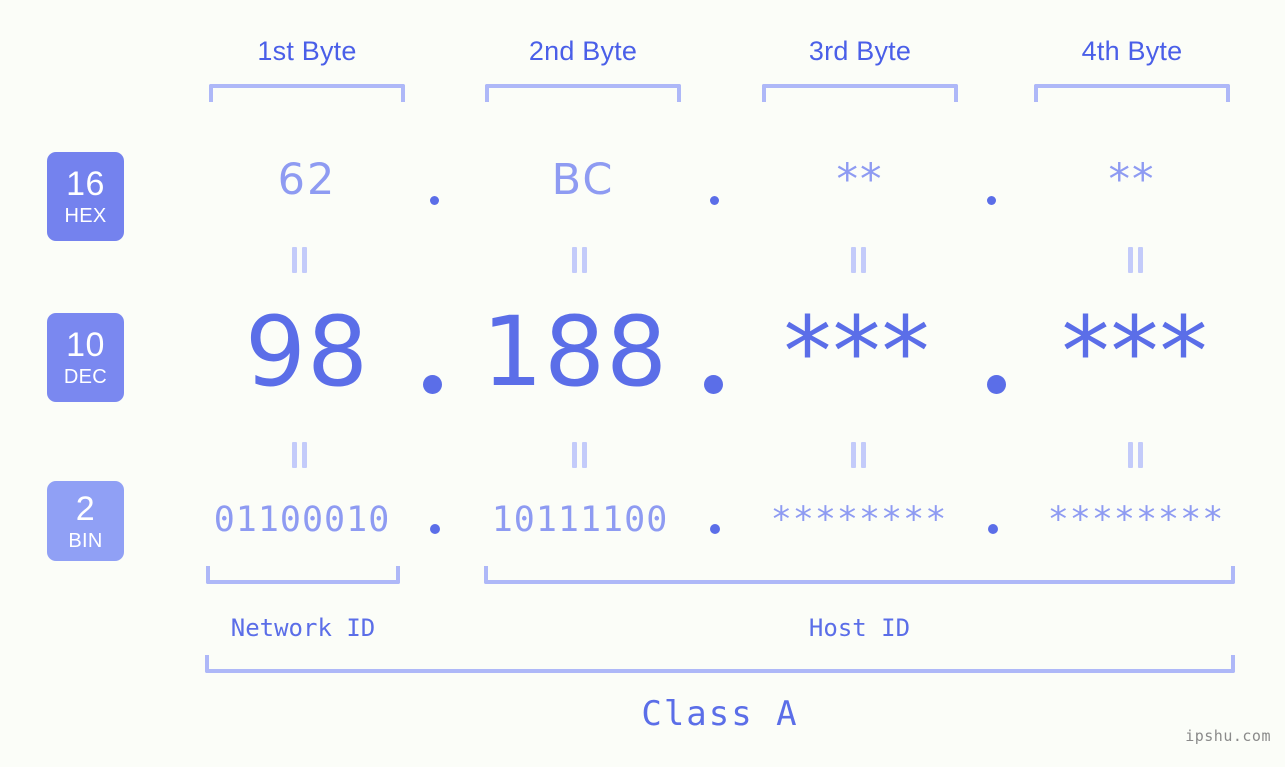  What do you see at coordinates (857, 352) in the screenshot?
I see `dec-byte-3: ***` at bounding box center [857, 352].